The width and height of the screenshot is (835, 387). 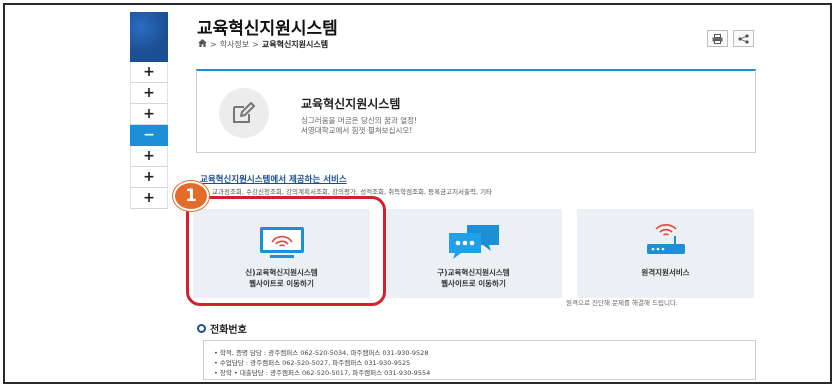 What do you see at coordinates (473, 283) in the screenshot?
I see `card-label-line2: 웹사이트로 이동하기` at bounding box center [473, 283].